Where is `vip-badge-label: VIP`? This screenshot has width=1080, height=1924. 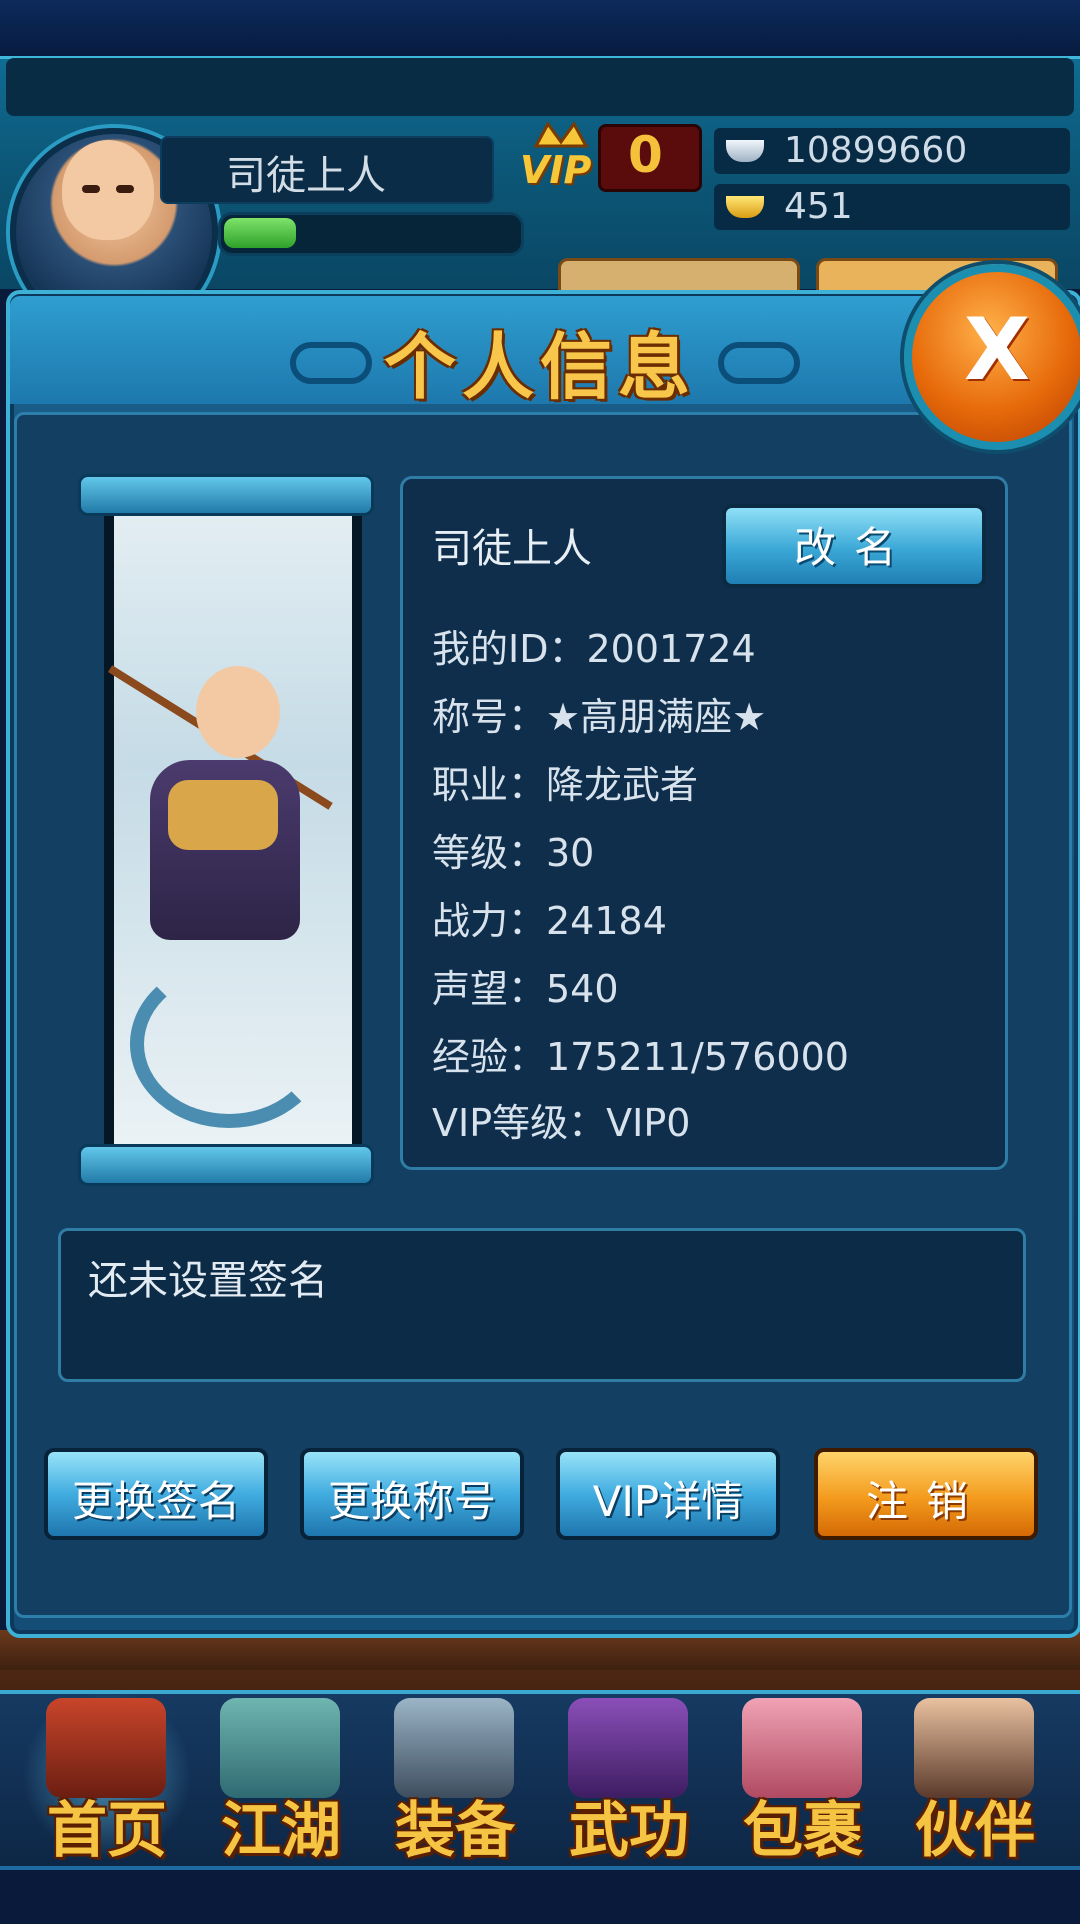
vip-badge-label: VIP is located at coordinates (556, 170).